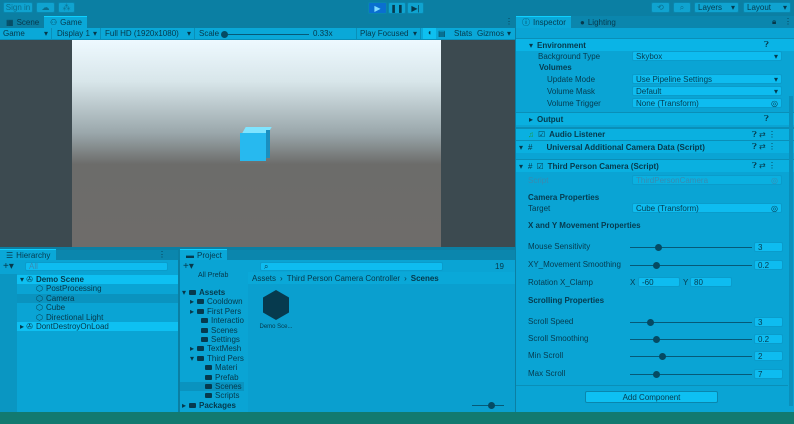  What do you see at coordinates (264, 278) in the screenshot?
I see `breadcrumb-item: Assets` at bounding box center [264, 278].